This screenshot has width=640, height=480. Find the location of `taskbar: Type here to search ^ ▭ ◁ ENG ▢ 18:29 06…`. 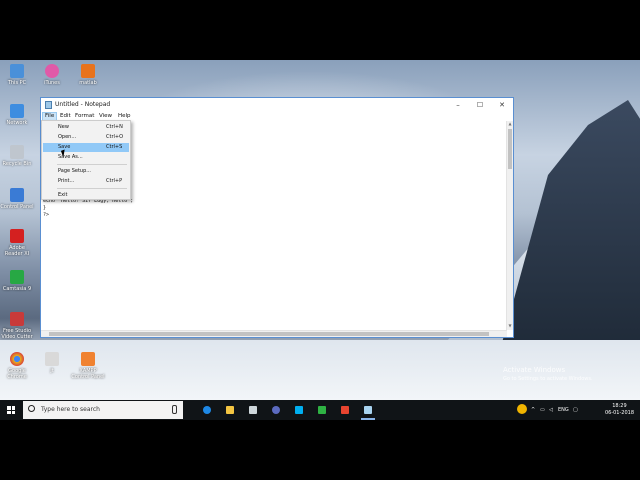

taskbar: Type here to search ^ ▭ ◁ ENG ▢ 18:29 06… is located at coordinates (320, 410).